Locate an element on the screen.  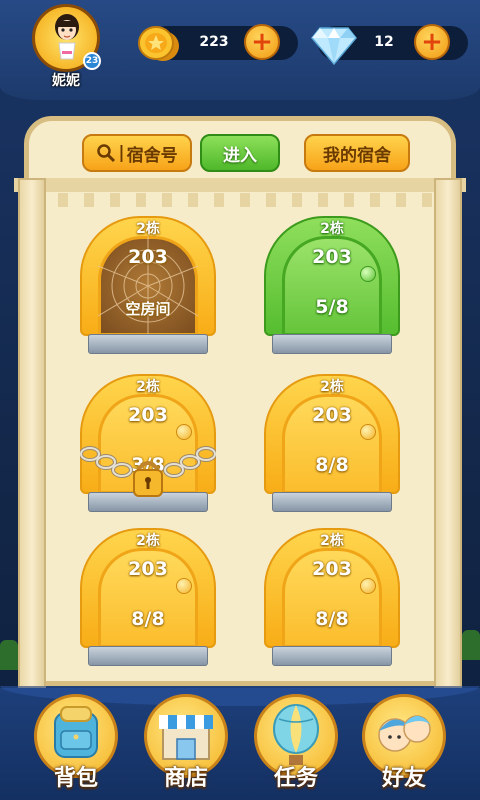
board-cornice is located at coordinates (240, 185).